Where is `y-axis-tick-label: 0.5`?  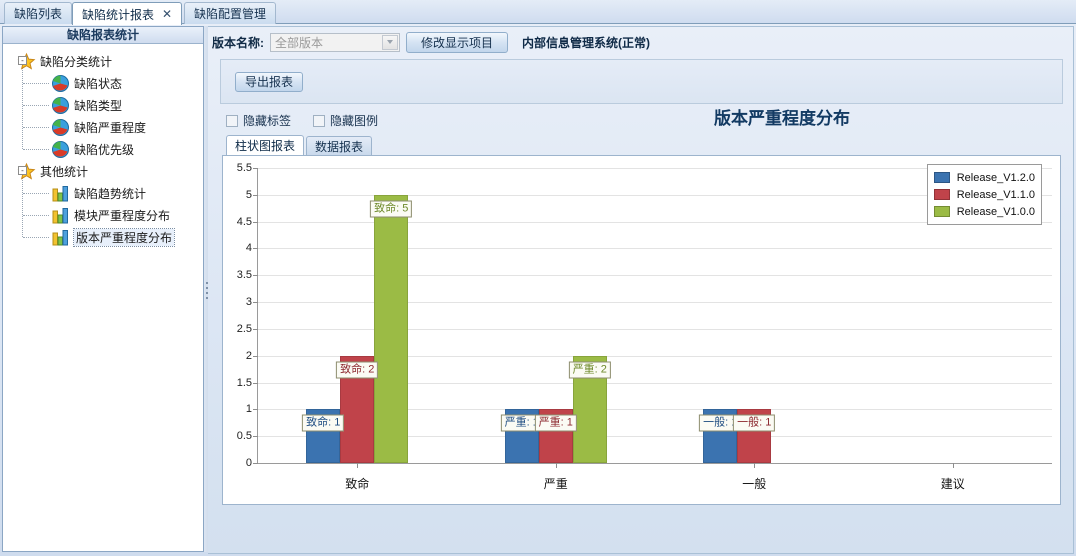 y-axis-tick-label: 0.5 is located at coordinates (244, 436).